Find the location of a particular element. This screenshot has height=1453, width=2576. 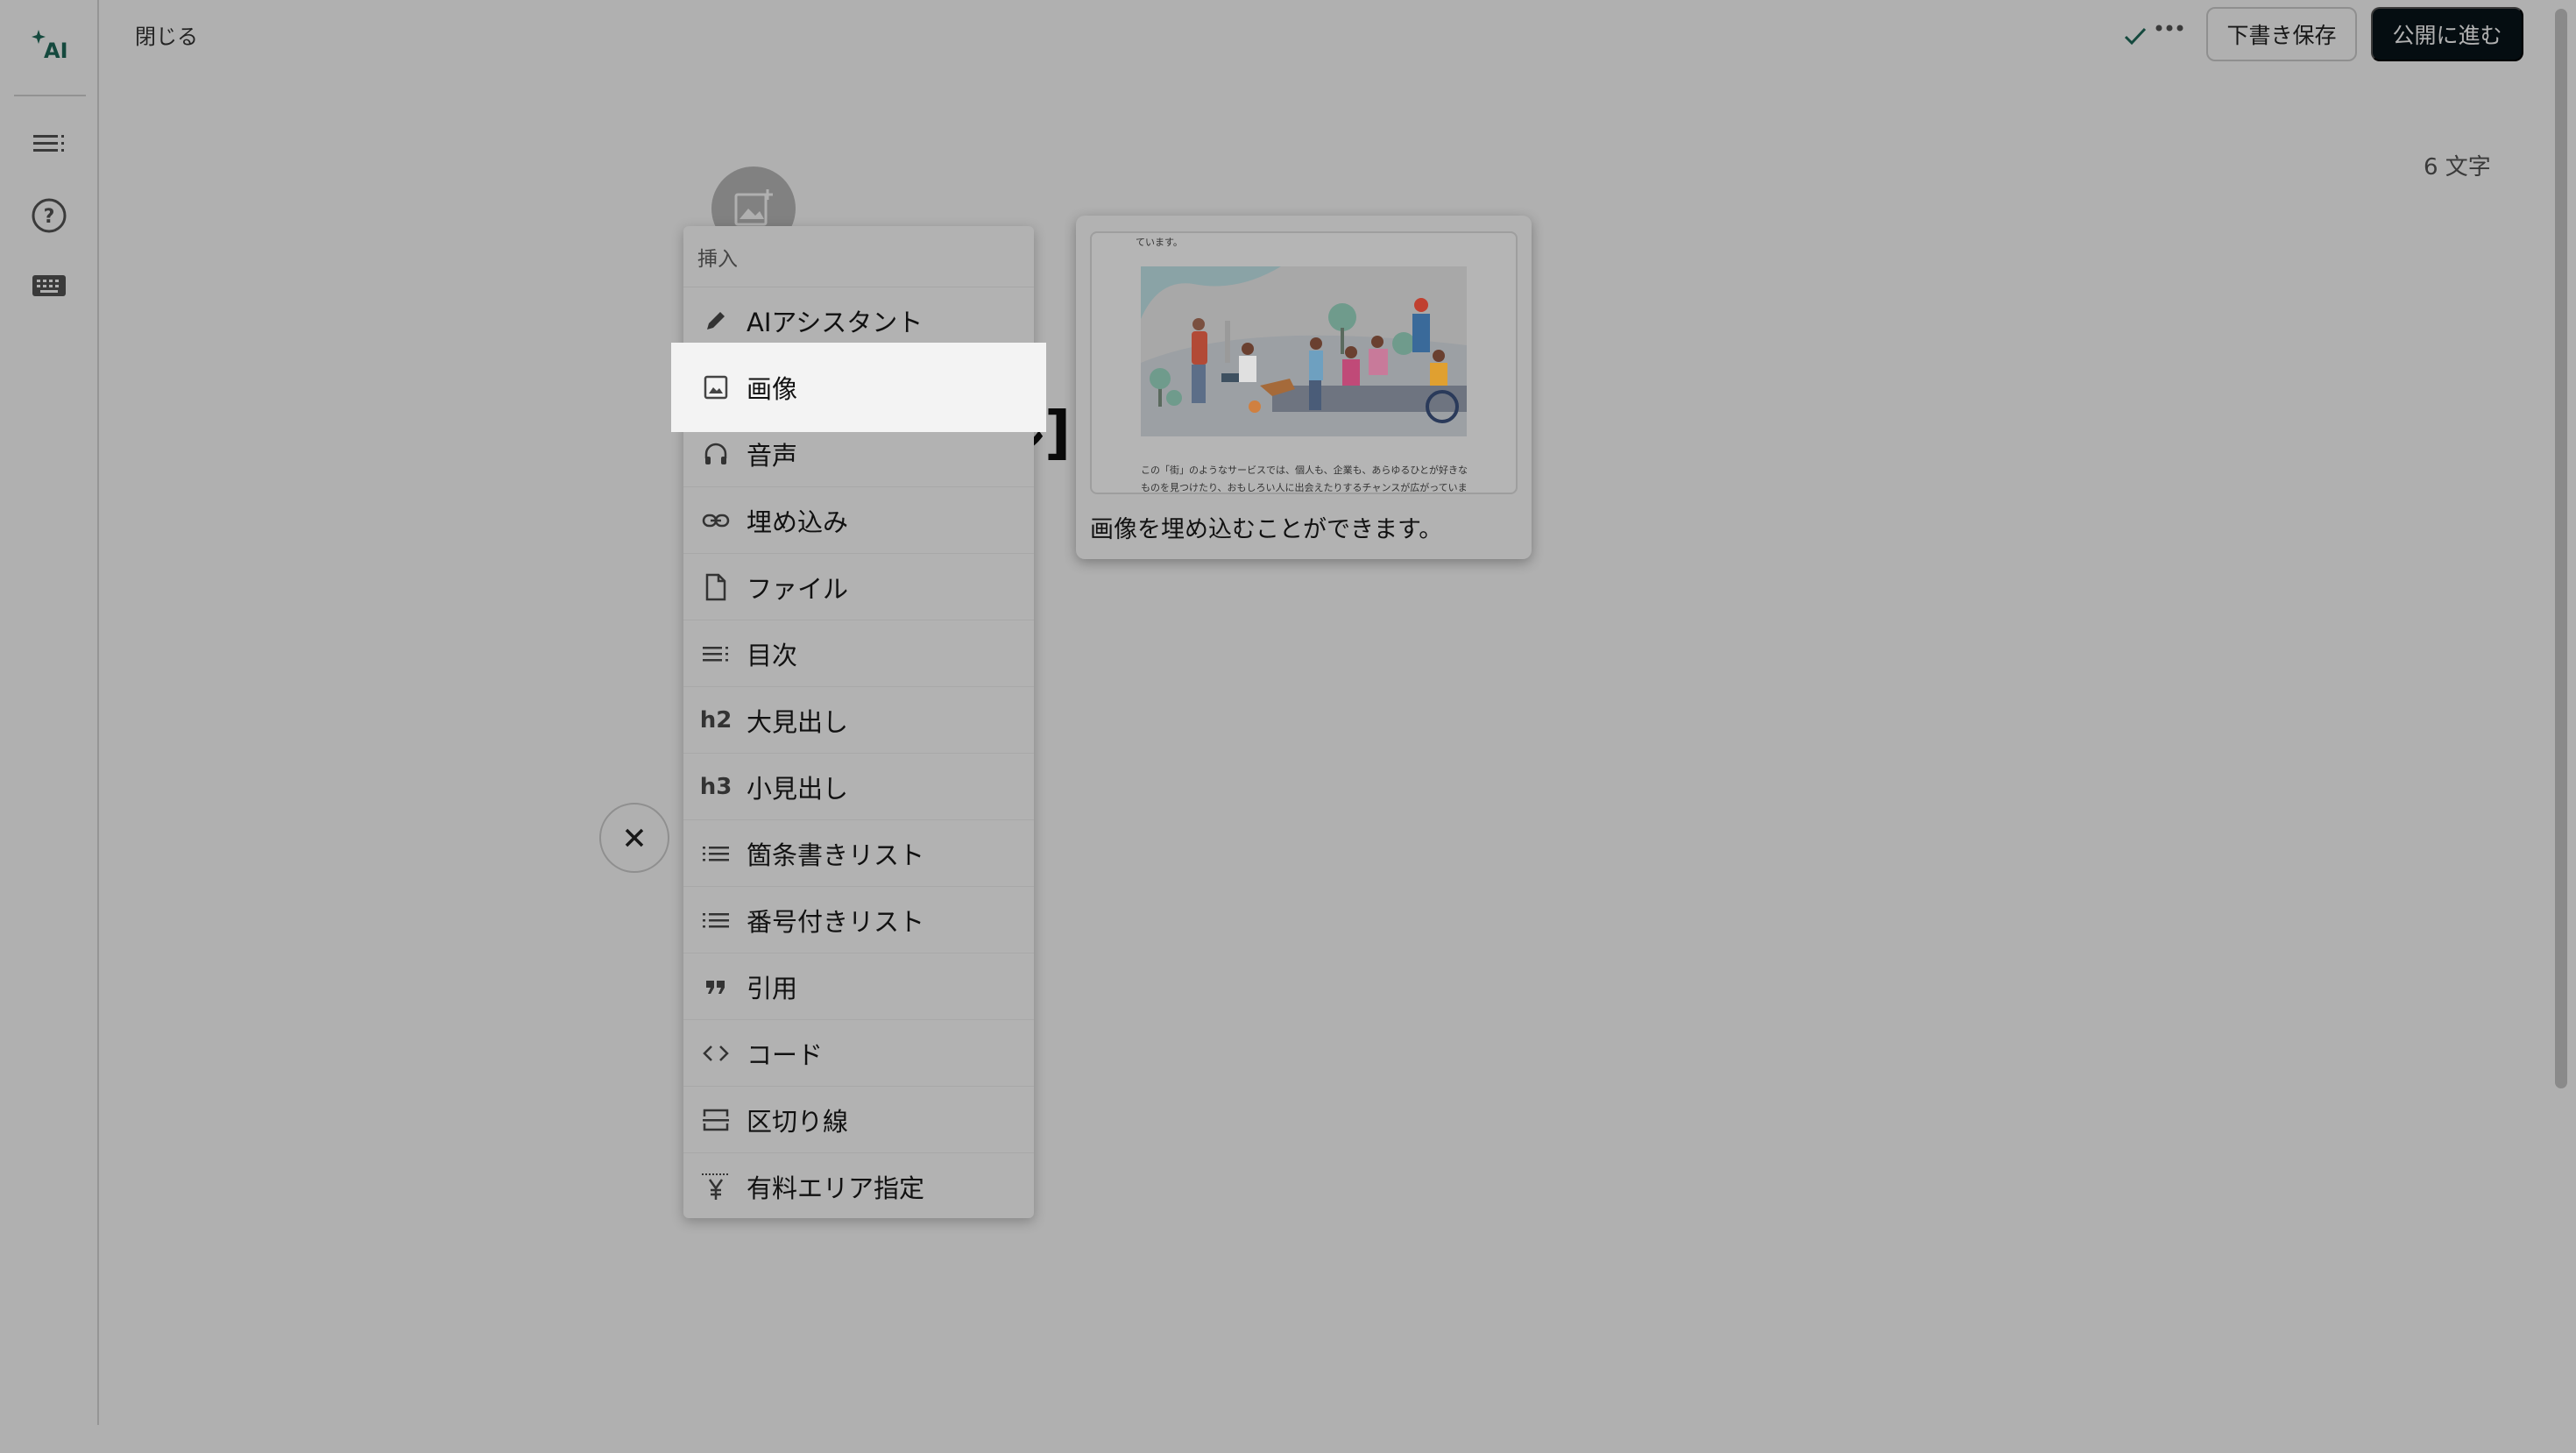

divider-icon is located at coordinates (716, 1120).